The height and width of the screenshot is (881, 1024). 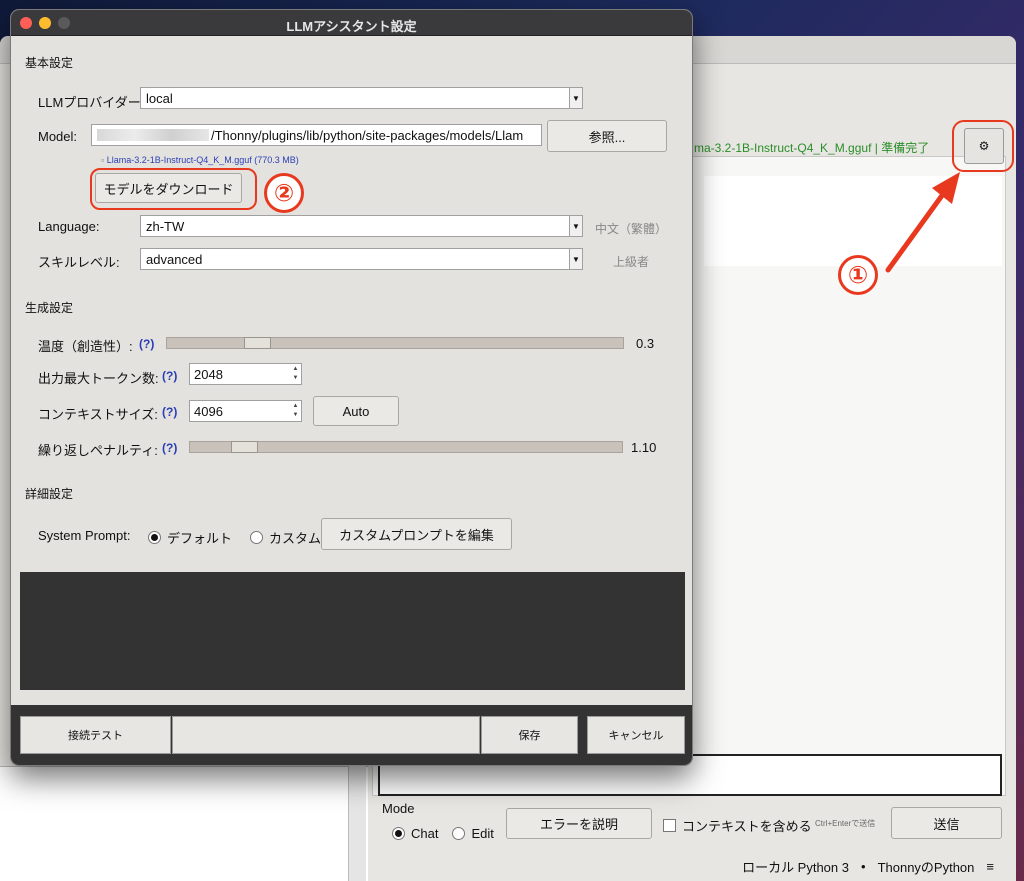 I want to click on repeat-penalty-help: (?), so click(x=169, y=448).